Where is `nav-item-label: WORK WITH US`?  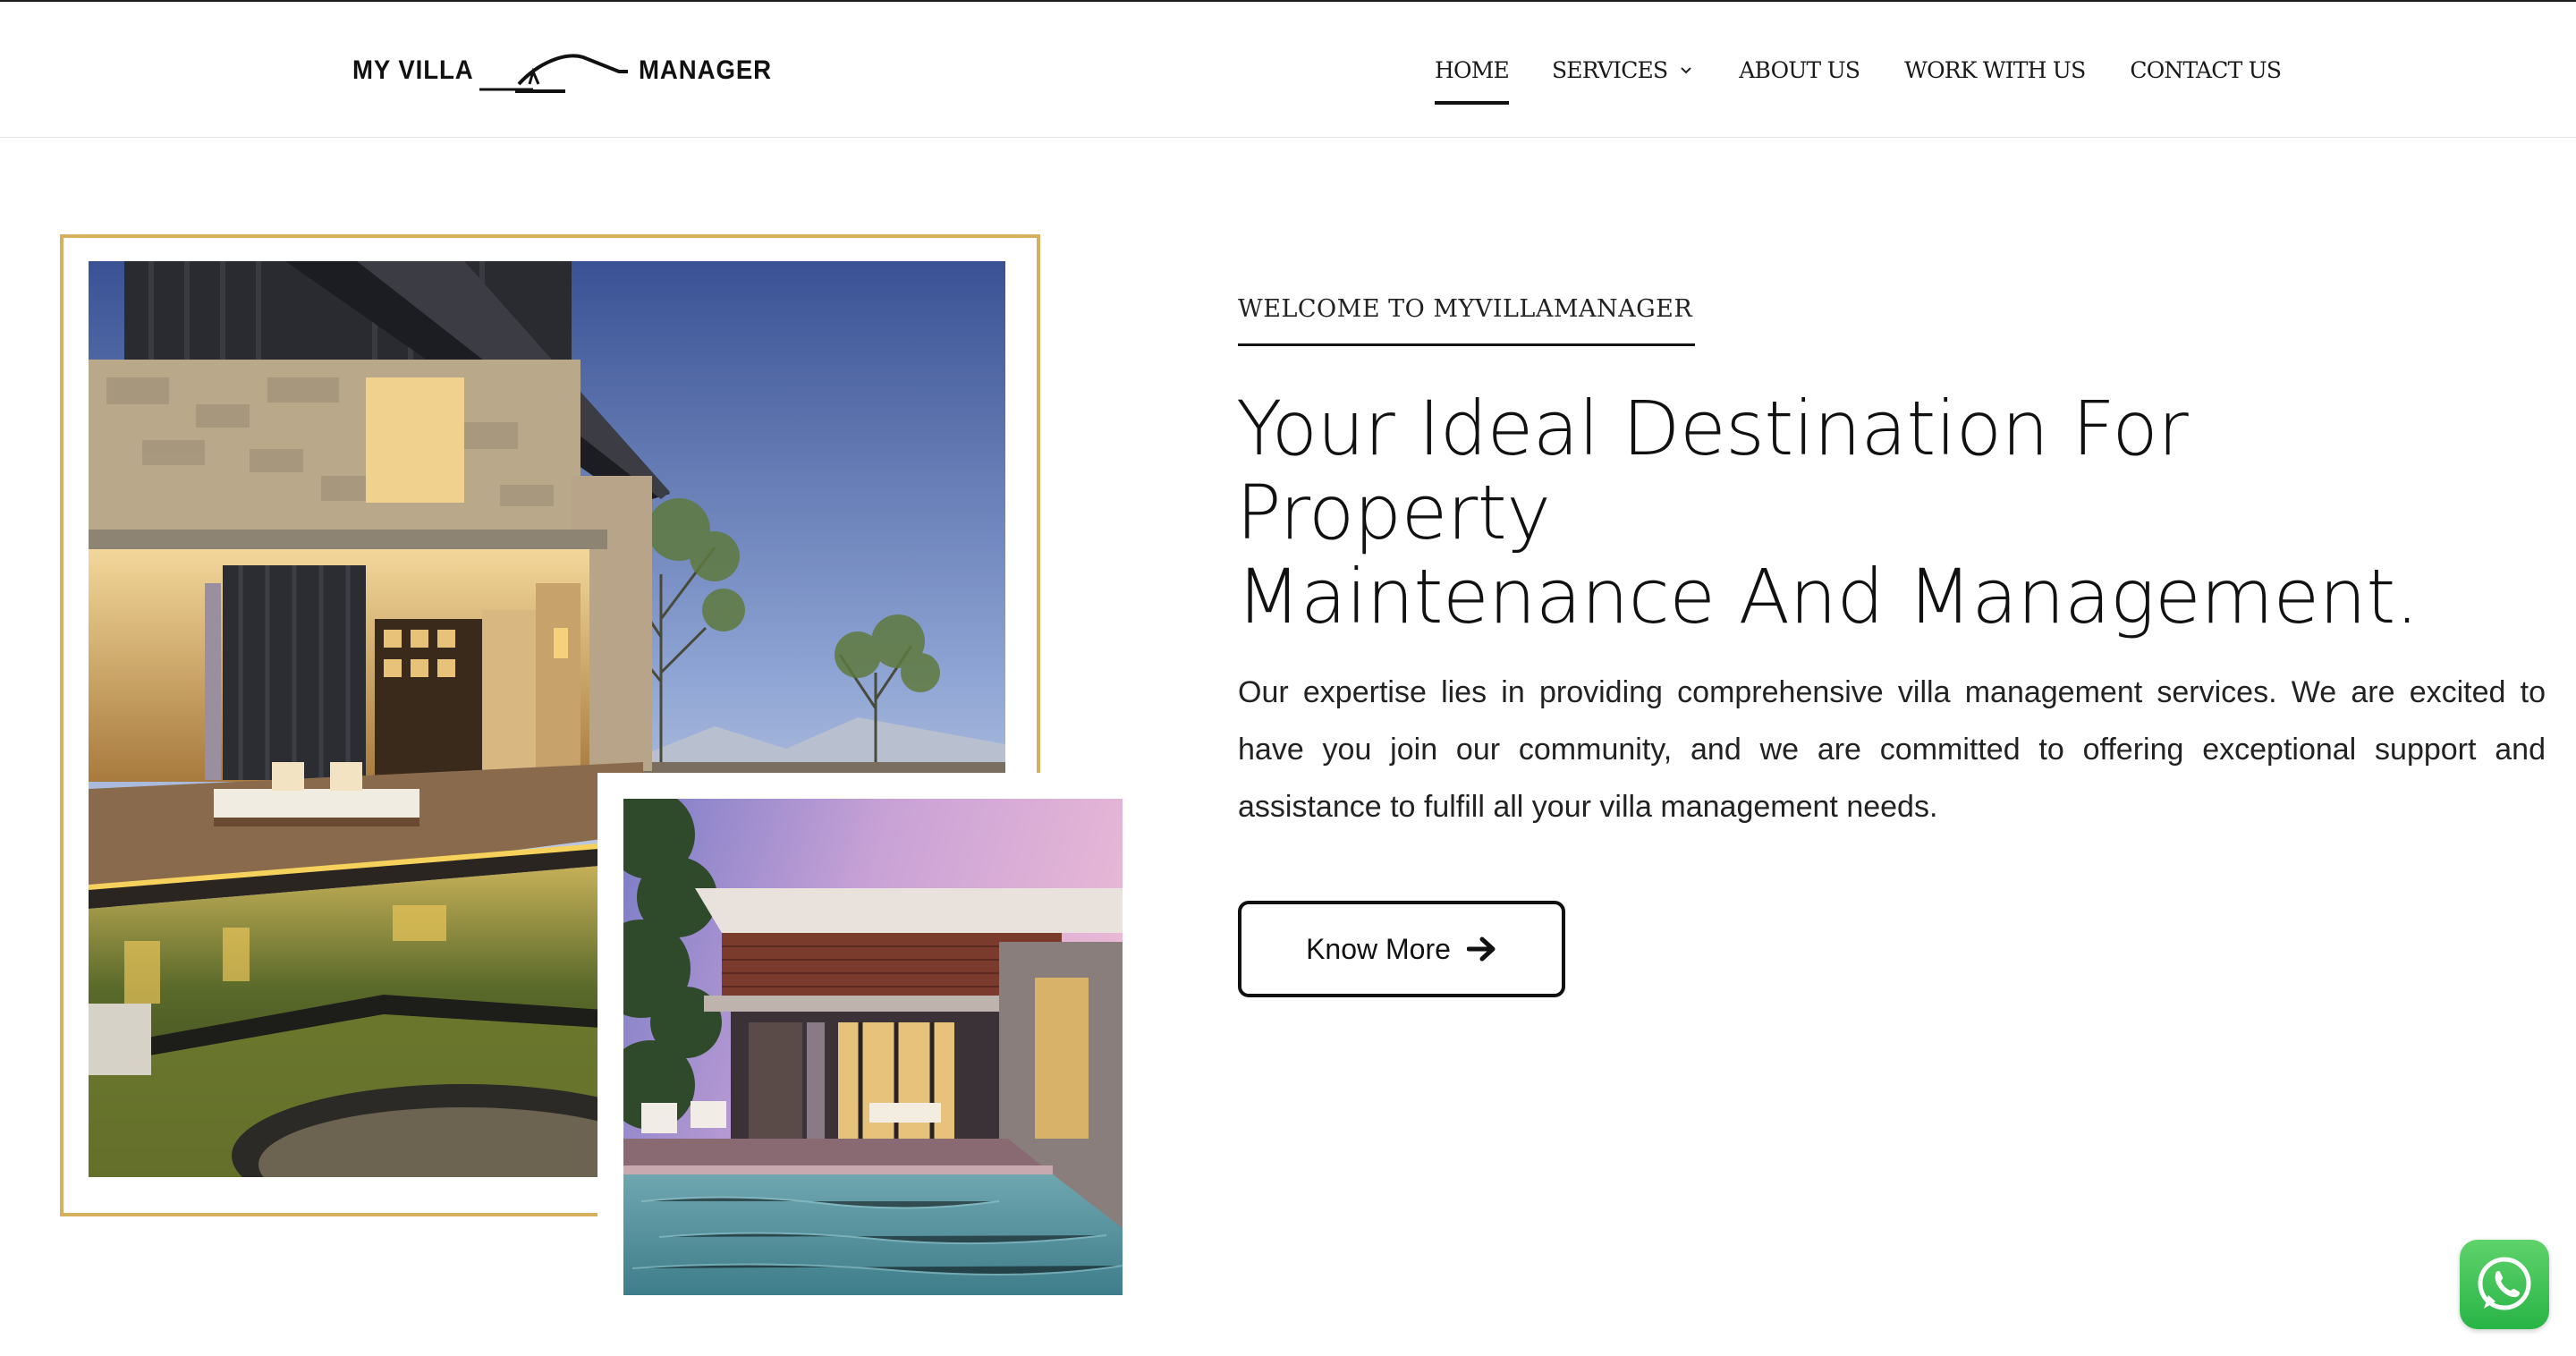 nav-item-label: WORK WITH US is located at coordinates (1995, 69).